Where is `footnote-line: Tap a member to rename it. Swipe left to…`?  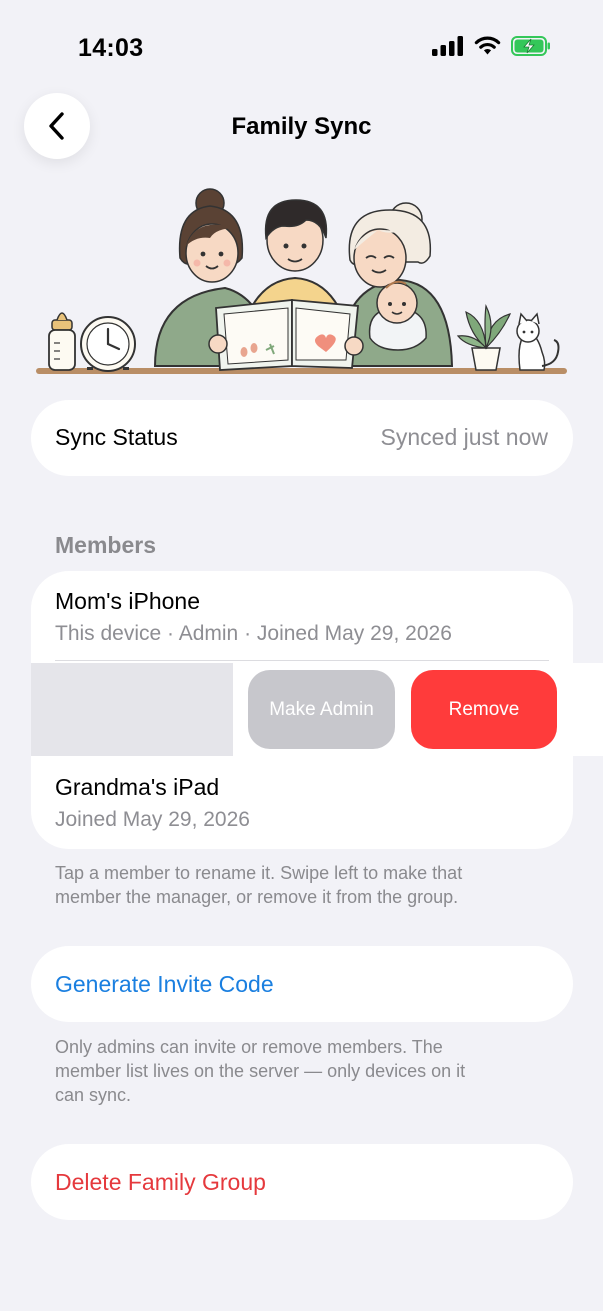 footnote-line: Tap a member to rename it. Swipe left to… is located at coordinates (259, 873).